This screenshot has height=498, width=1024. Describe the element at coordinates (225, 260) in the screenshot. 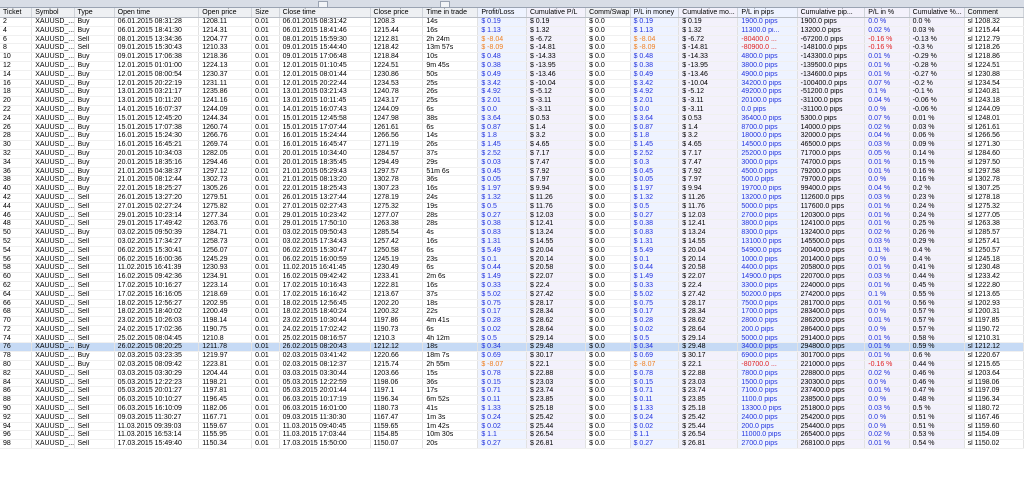

I see `cell-open-price: 1245.29` at that location.